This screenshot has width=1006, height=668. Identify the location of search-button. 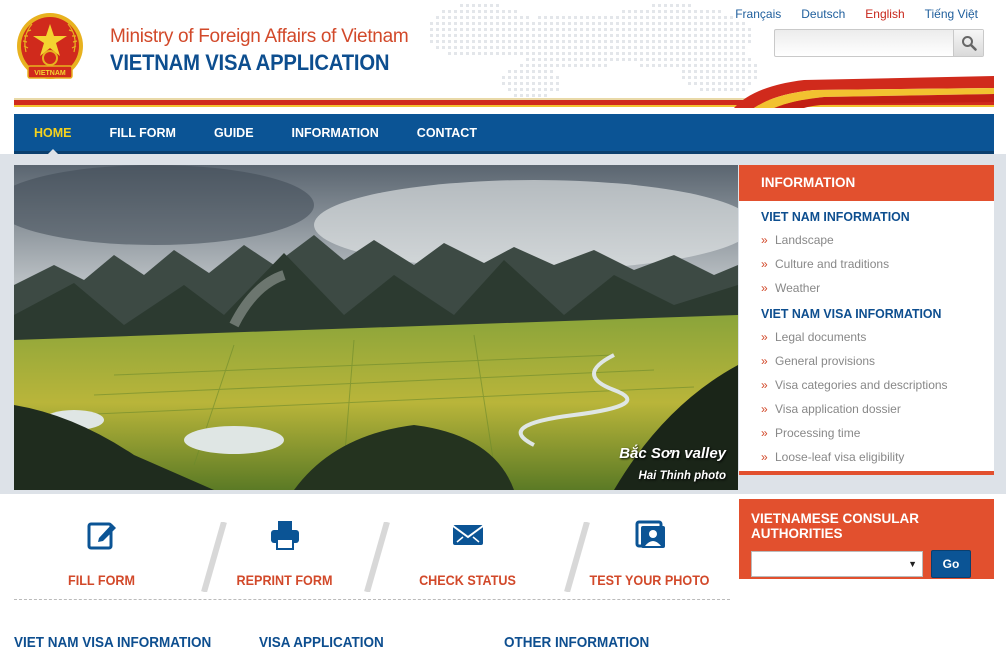
(968, 43).